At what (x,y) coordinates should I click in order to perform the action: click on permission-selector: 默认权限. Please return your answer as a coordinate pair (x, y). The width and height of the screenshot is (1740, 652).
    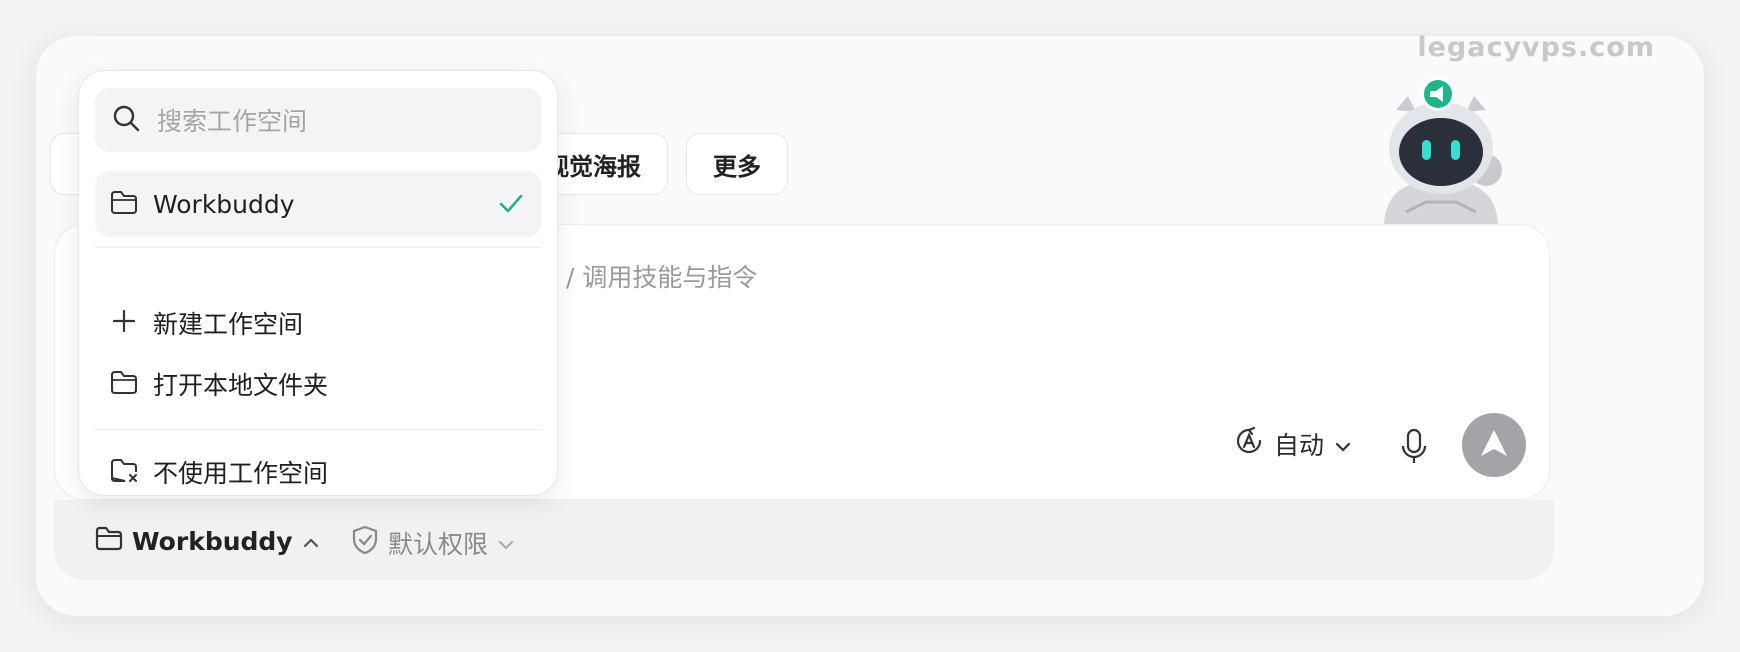
    Looking at the image, I should click on (433, 543).